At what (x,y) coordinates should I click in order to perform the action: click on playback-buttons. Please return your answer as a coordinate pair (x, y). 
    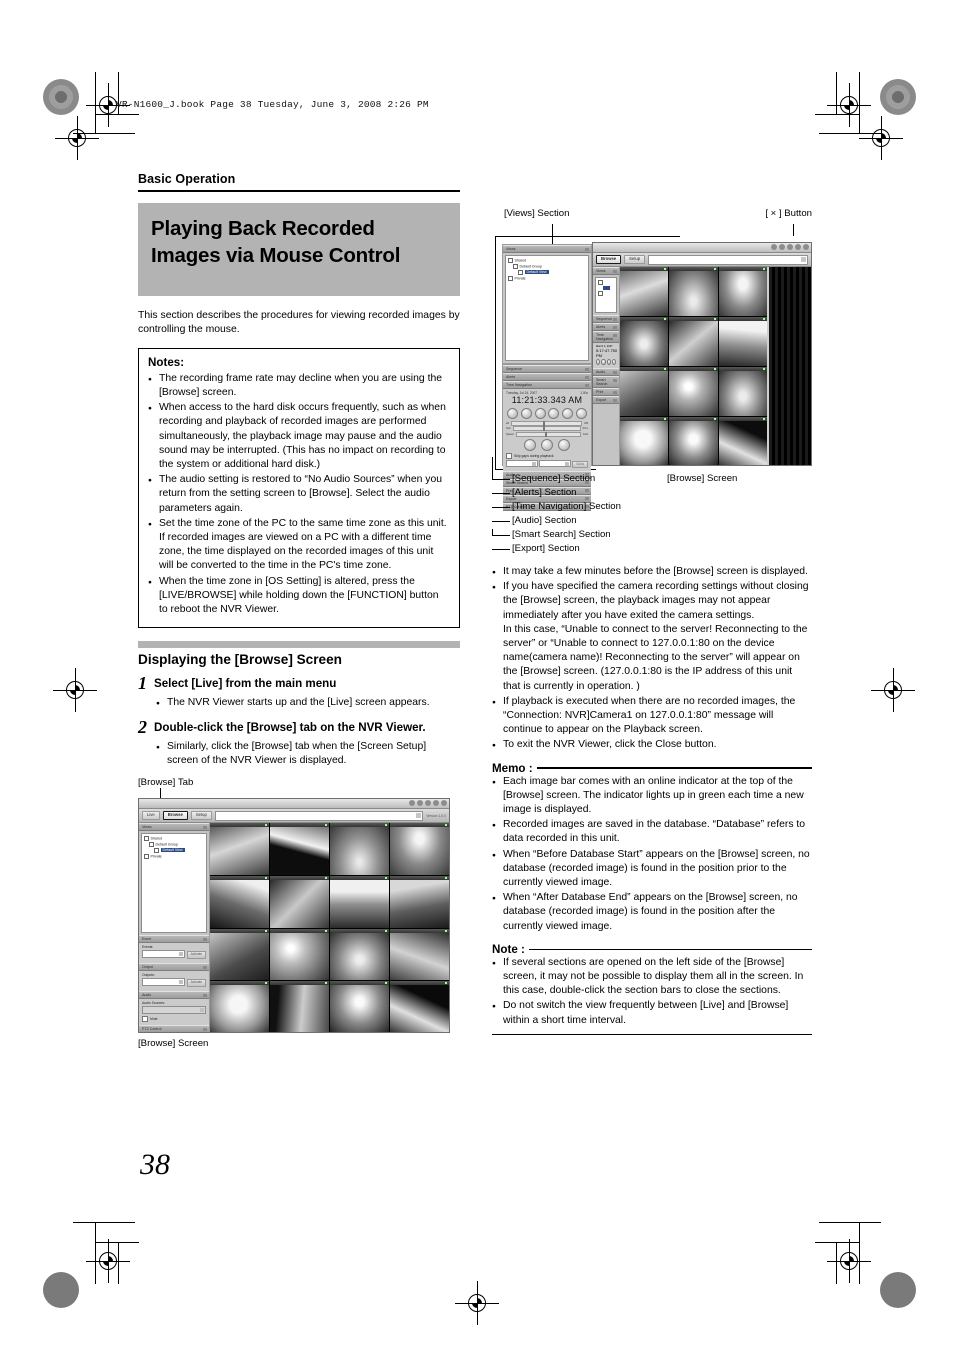
    Looking at the image, I should click on (547, 444).